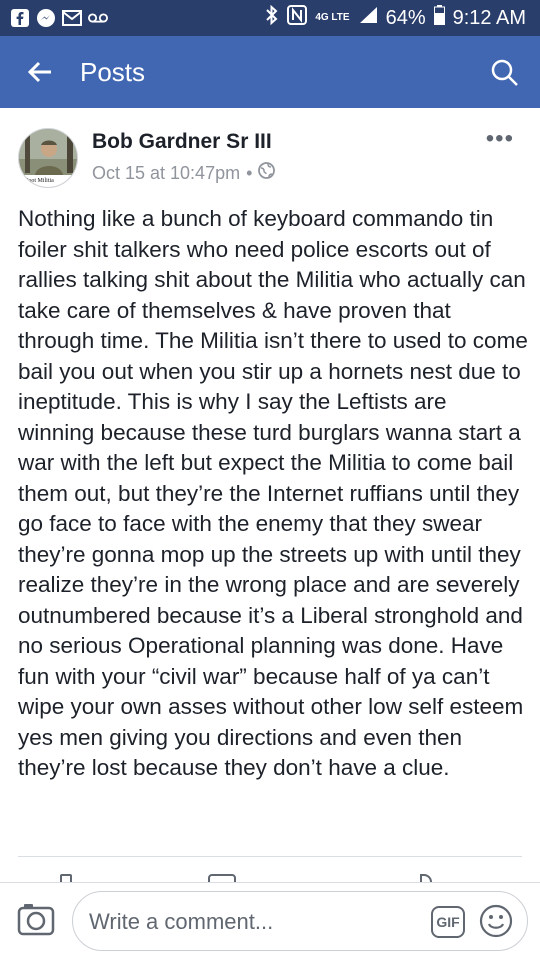 The width and height of the screenshot is (540, 960). I want to click on facebook-icon, so click(20, 18).